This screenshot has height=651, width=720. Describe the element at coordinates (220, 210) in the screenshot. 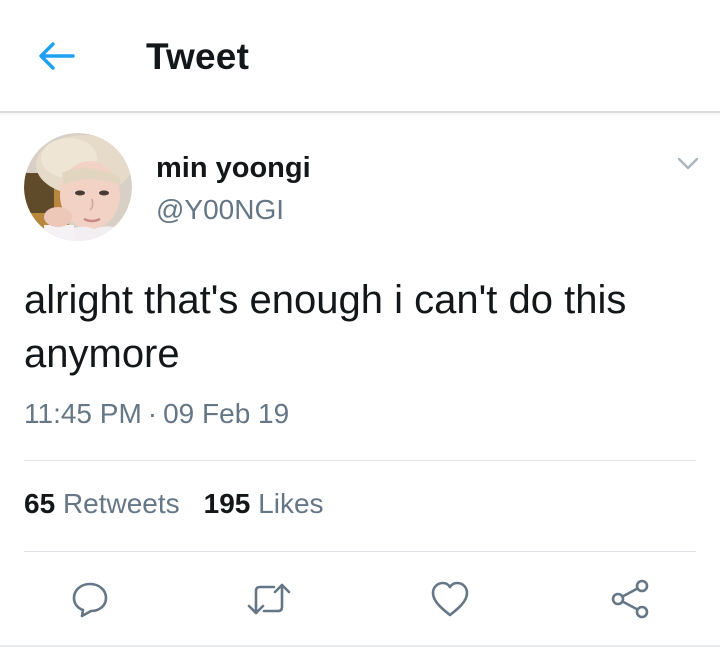

I see `user-handle: @Y00NGI` at that location.